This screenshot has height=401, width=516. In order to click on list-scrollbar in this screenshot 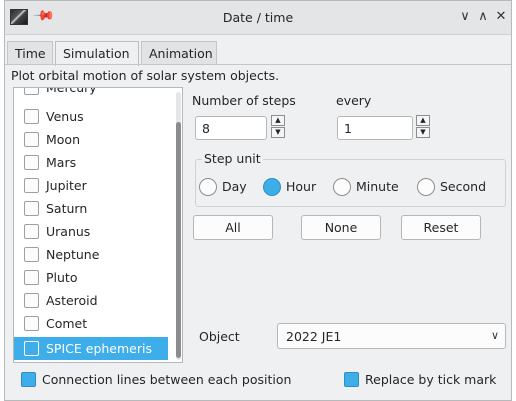, I will do `click(178, 226)`.